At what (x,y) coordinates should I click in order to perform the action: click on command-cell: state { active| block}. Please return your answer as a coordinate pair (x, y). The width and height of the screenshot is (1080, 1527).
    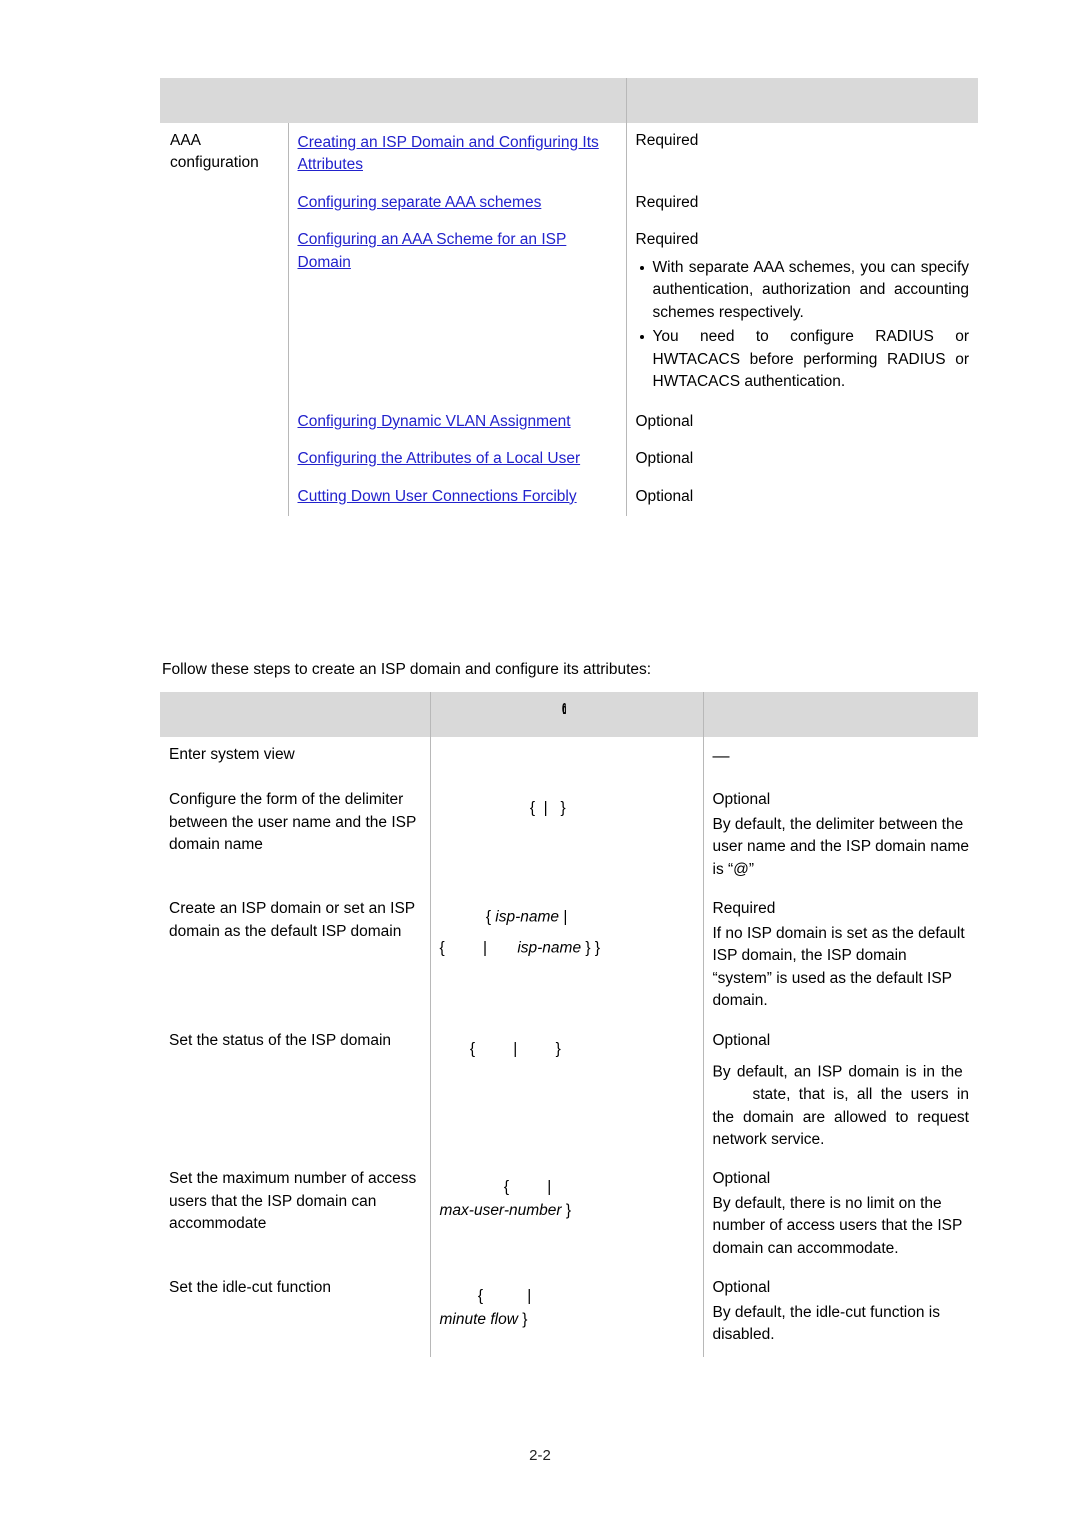
    Looking at the image, I should click on (566, 1092).